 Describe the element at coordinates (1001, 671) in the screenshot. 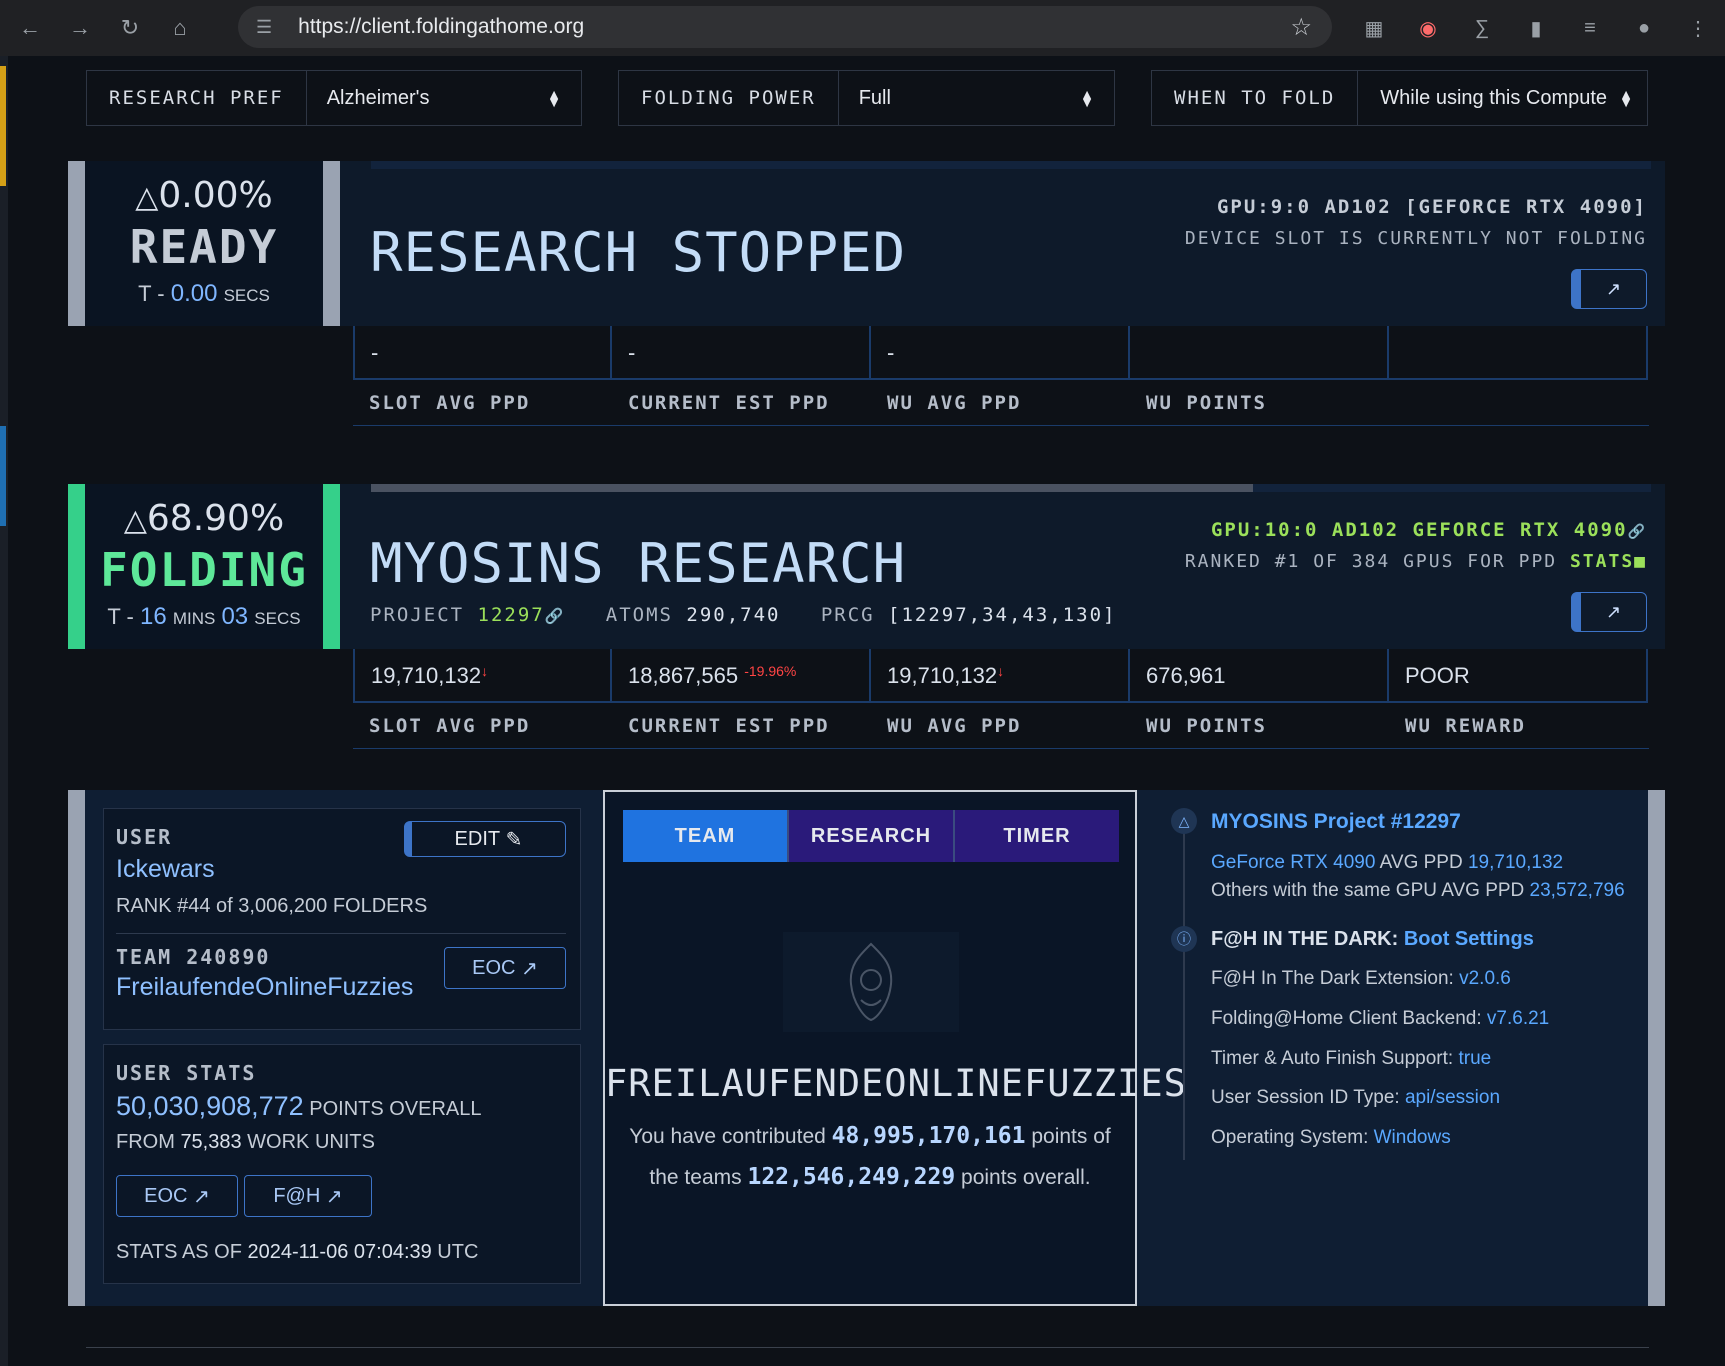

I see `down-arrow-icon: ↓` at that location.